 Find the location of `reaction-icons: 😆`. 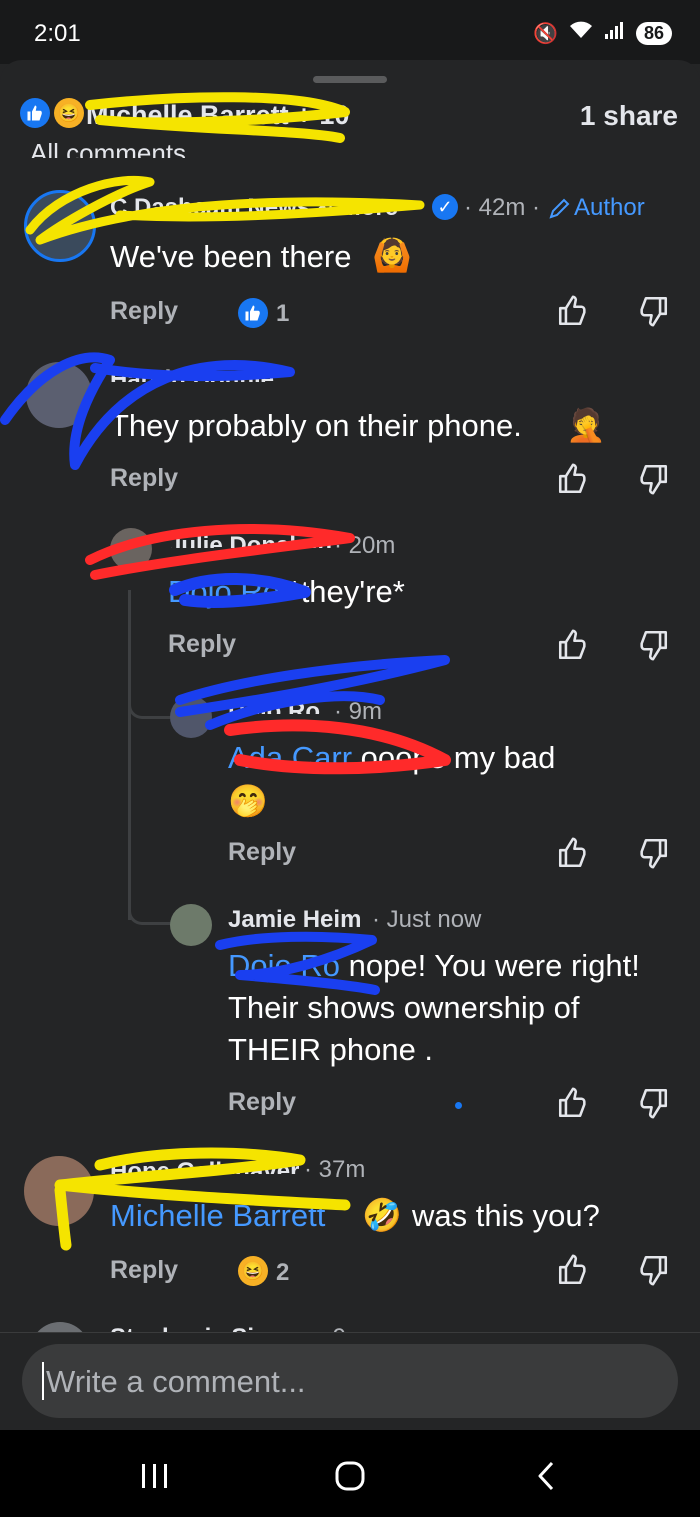

reaction-icons: 😆 is located at coordinates (52, 113).